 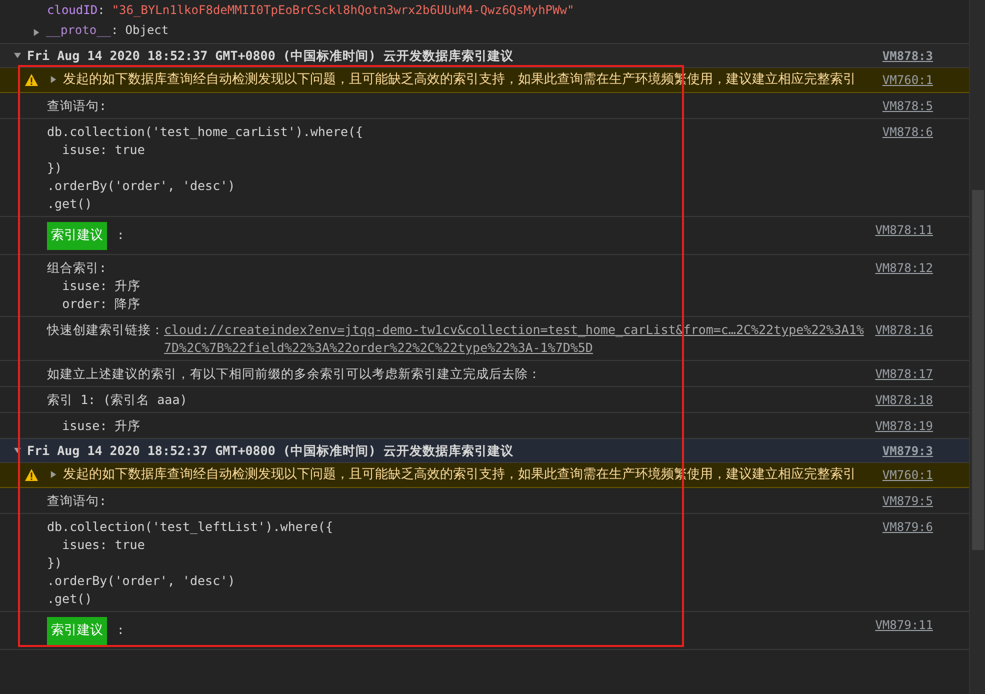 I want to click on source-link: VM878:16, so click(x=904, y=330).